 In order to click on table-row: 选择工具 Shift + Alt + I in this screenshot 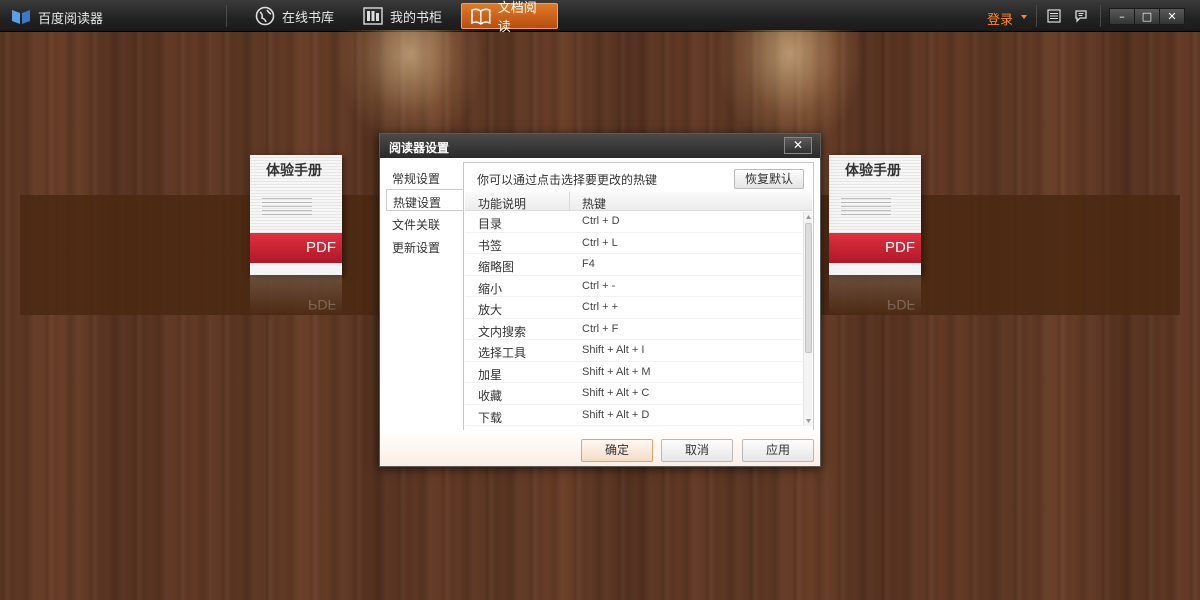, I will do `click(633, 351)`.